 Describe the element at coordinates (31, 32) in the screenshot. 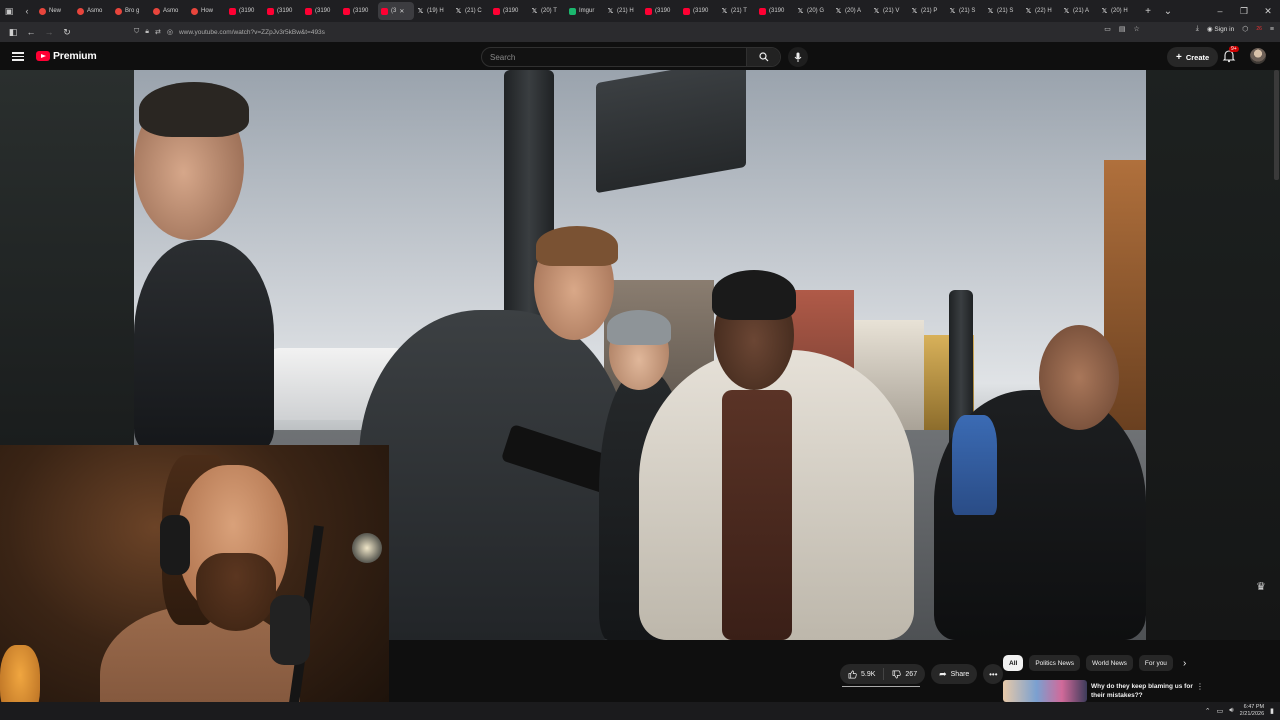

I see `back-icon: ←` at that location.